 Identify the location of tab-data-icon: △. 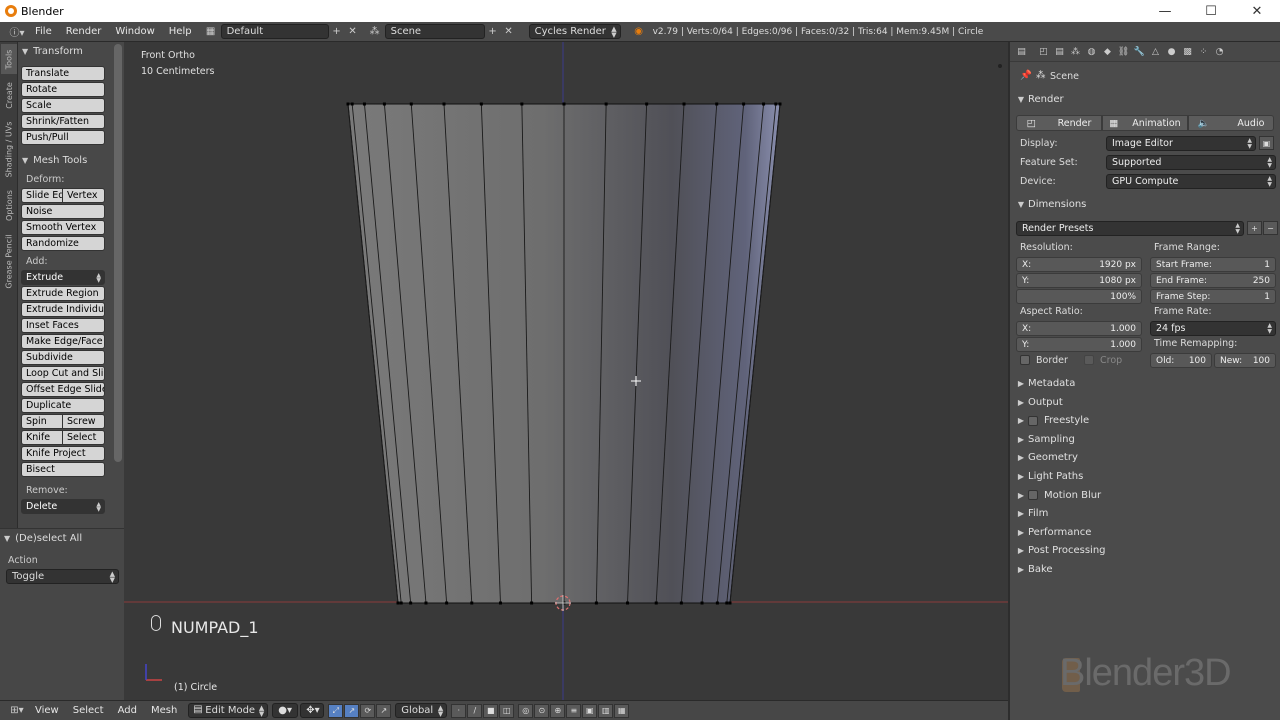
(1155, 51).